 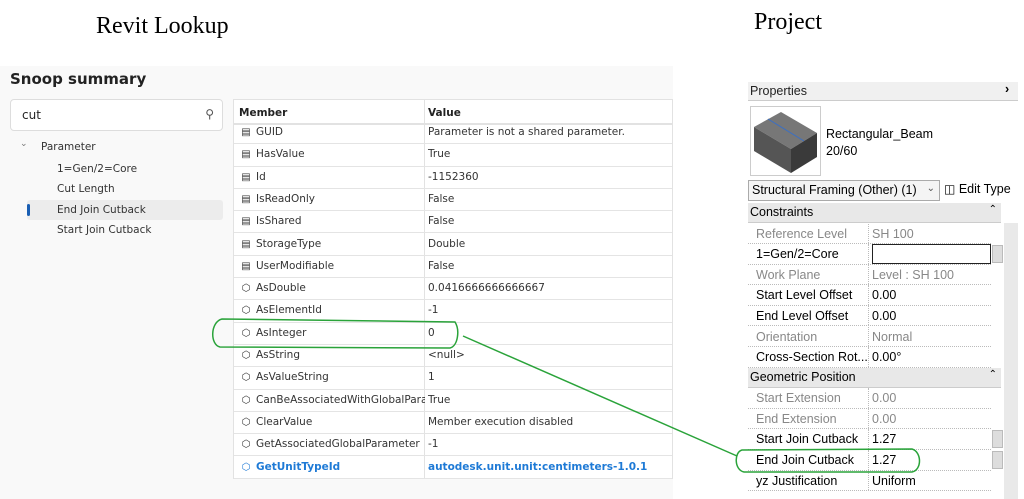 I want to click on connector-line, so click(x=600, y=396).